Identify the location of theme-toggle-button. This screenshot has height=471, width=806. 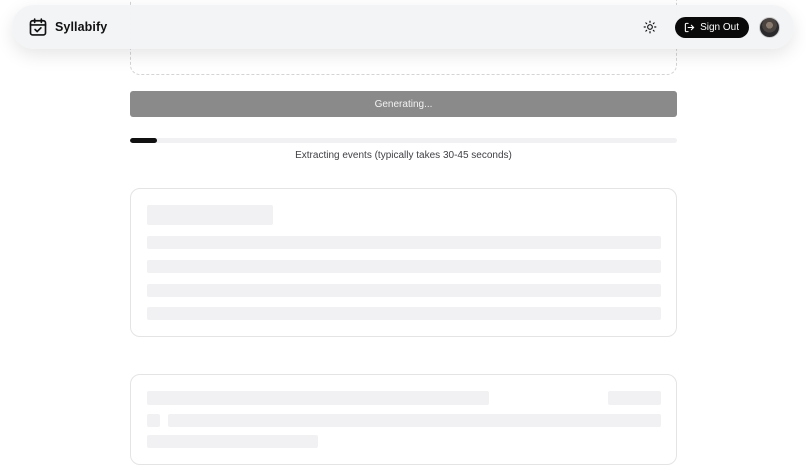
(650, 27).